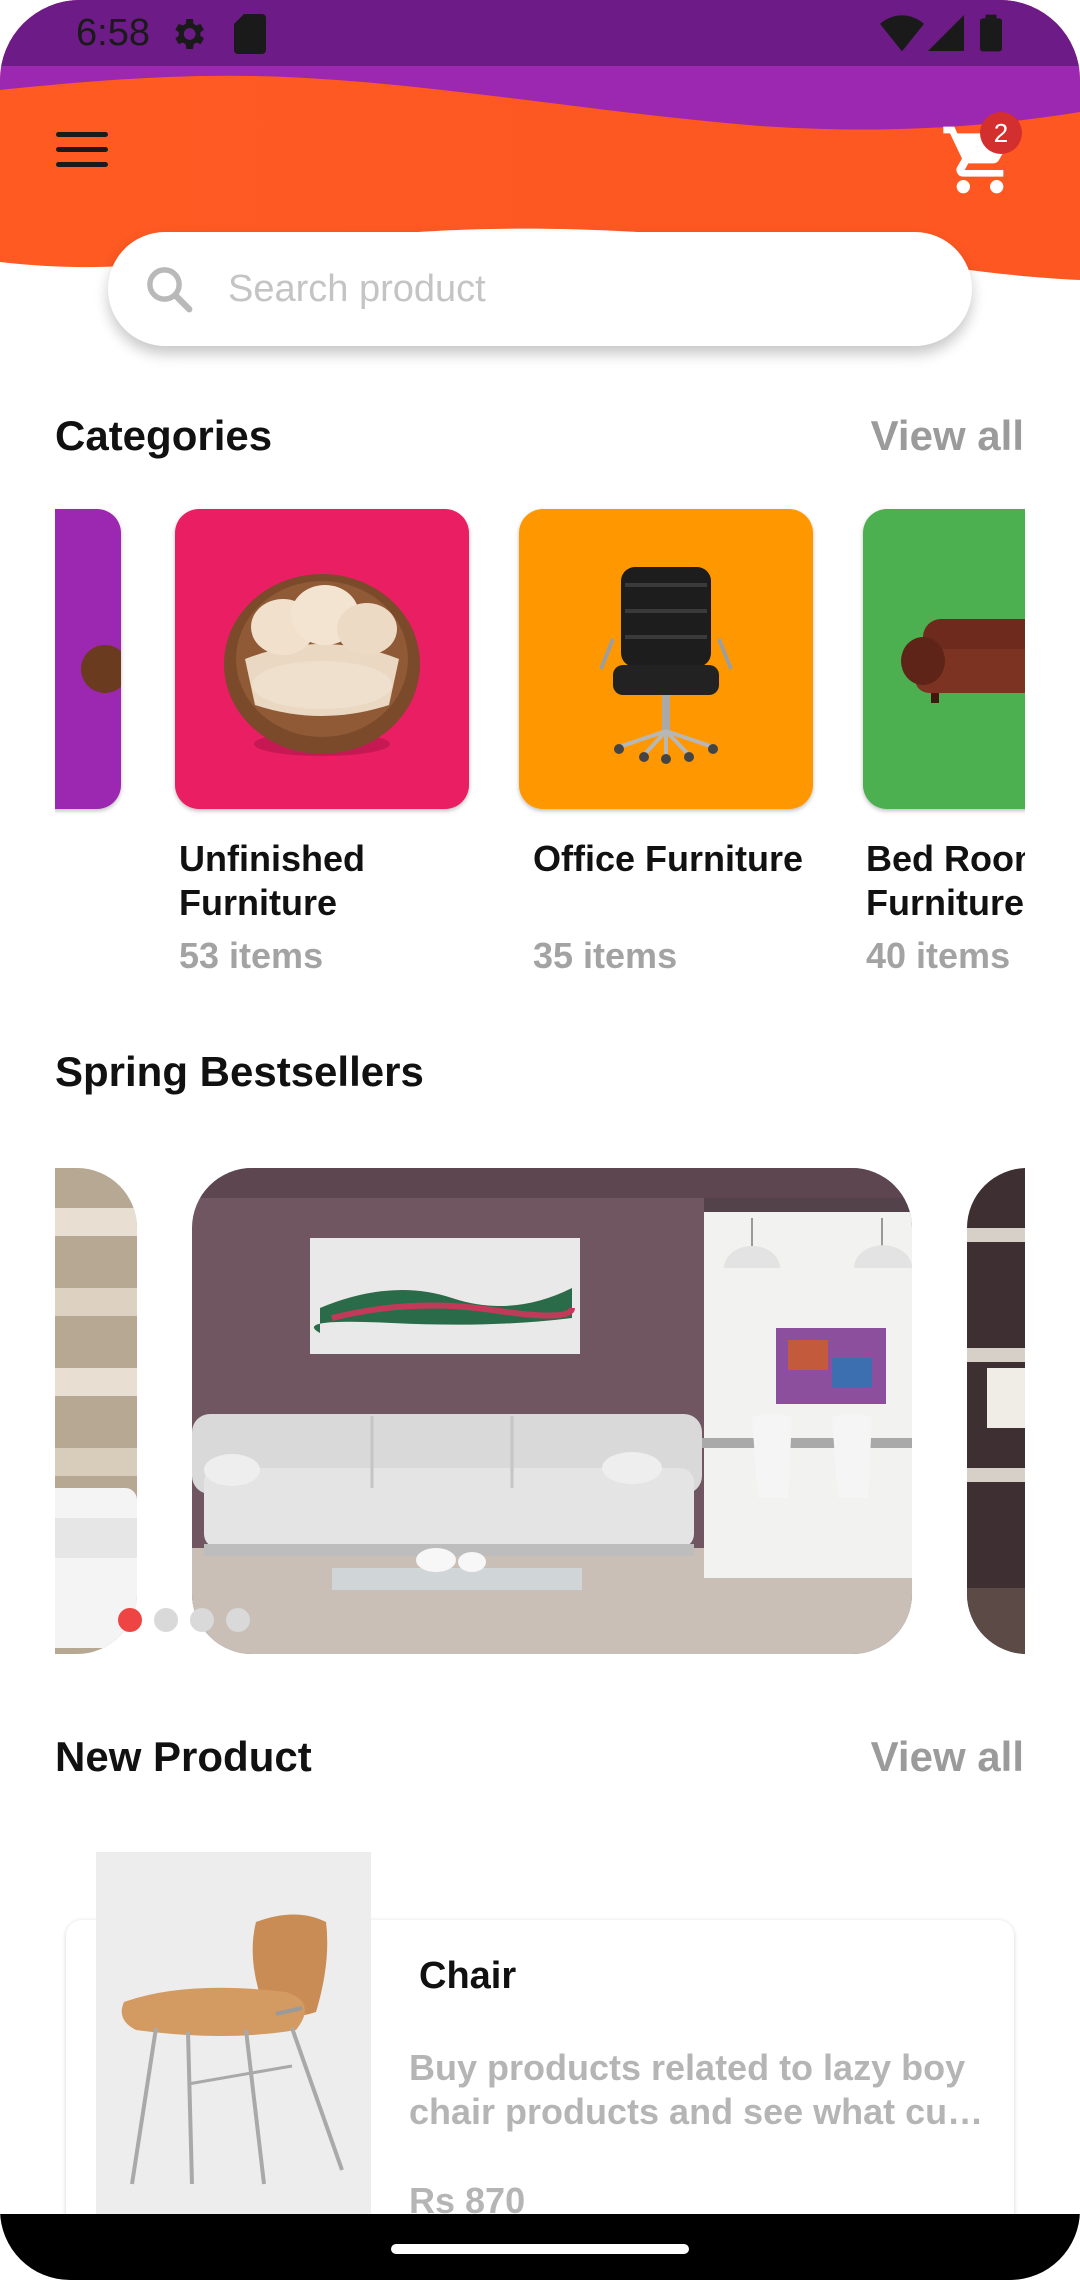  Describe the element at coordinates (251, 955) in the screenshot. I see `category-count: 53 items` at that location.